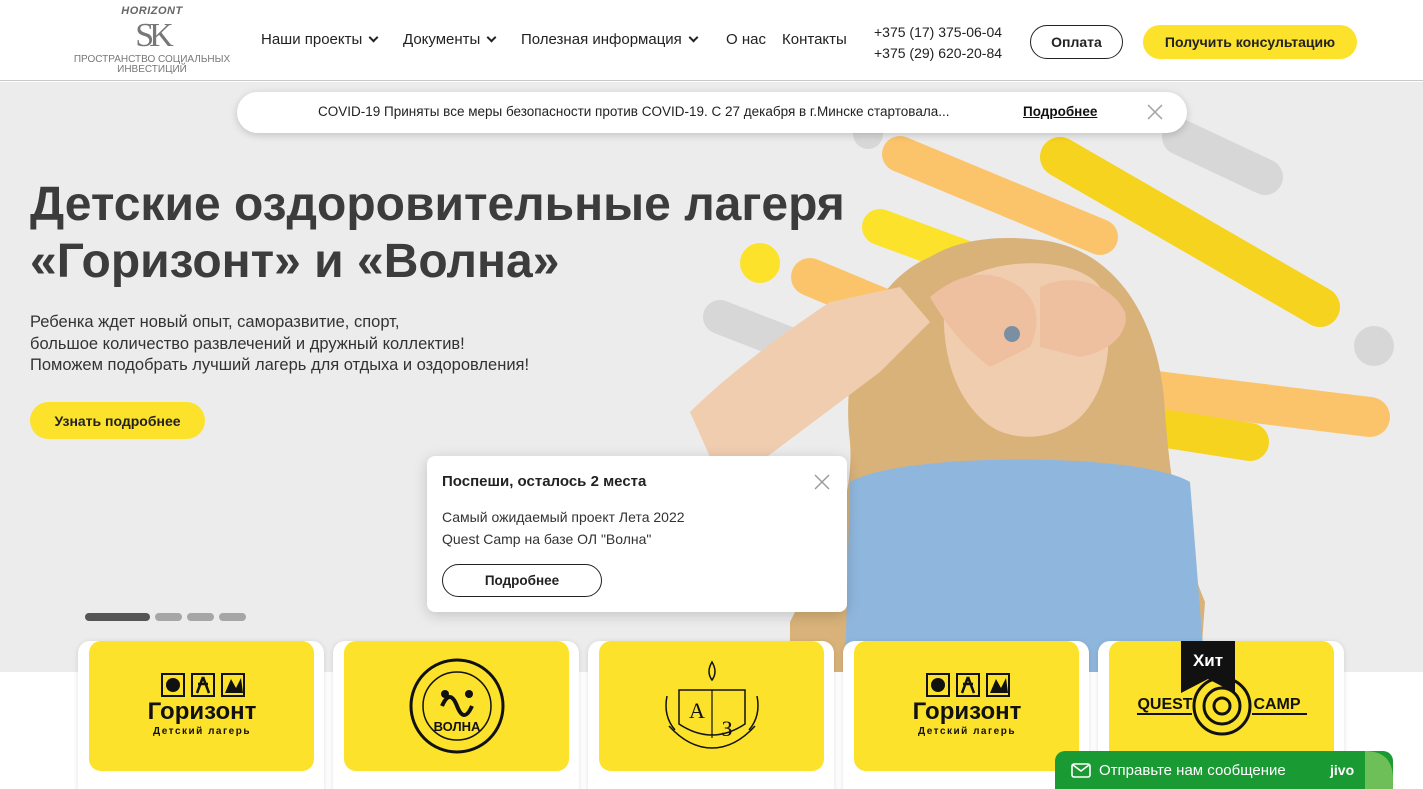 Image resolution: width=1423 pixels, height=789 pixels. Describe the element at coordinates (295, 261) in the screenshot. I see `hero-title-line2: «Горизонт» и «Волна»` at that location.